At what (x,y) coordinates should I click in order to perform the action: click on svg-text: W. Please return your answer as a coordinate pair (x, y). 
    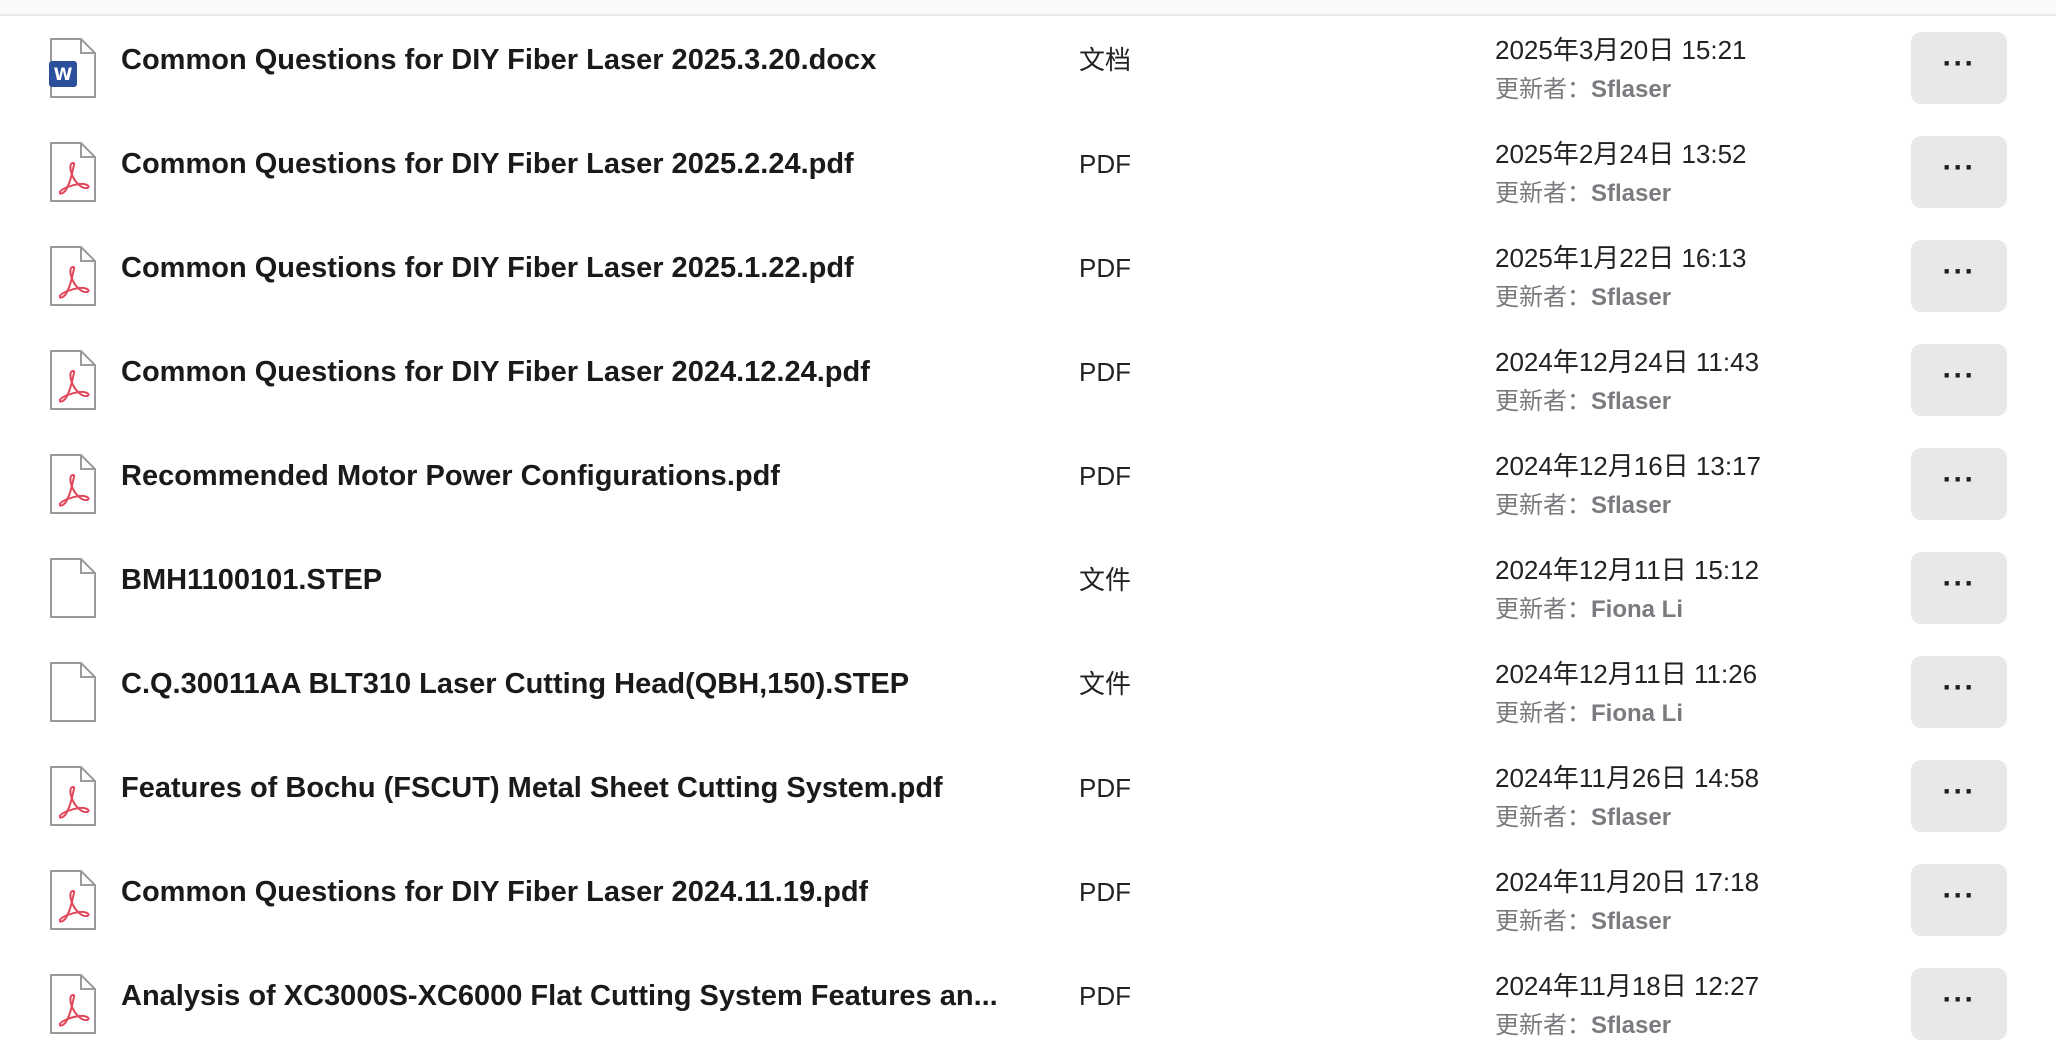
    Looking at the image, I should click on (63, 75).